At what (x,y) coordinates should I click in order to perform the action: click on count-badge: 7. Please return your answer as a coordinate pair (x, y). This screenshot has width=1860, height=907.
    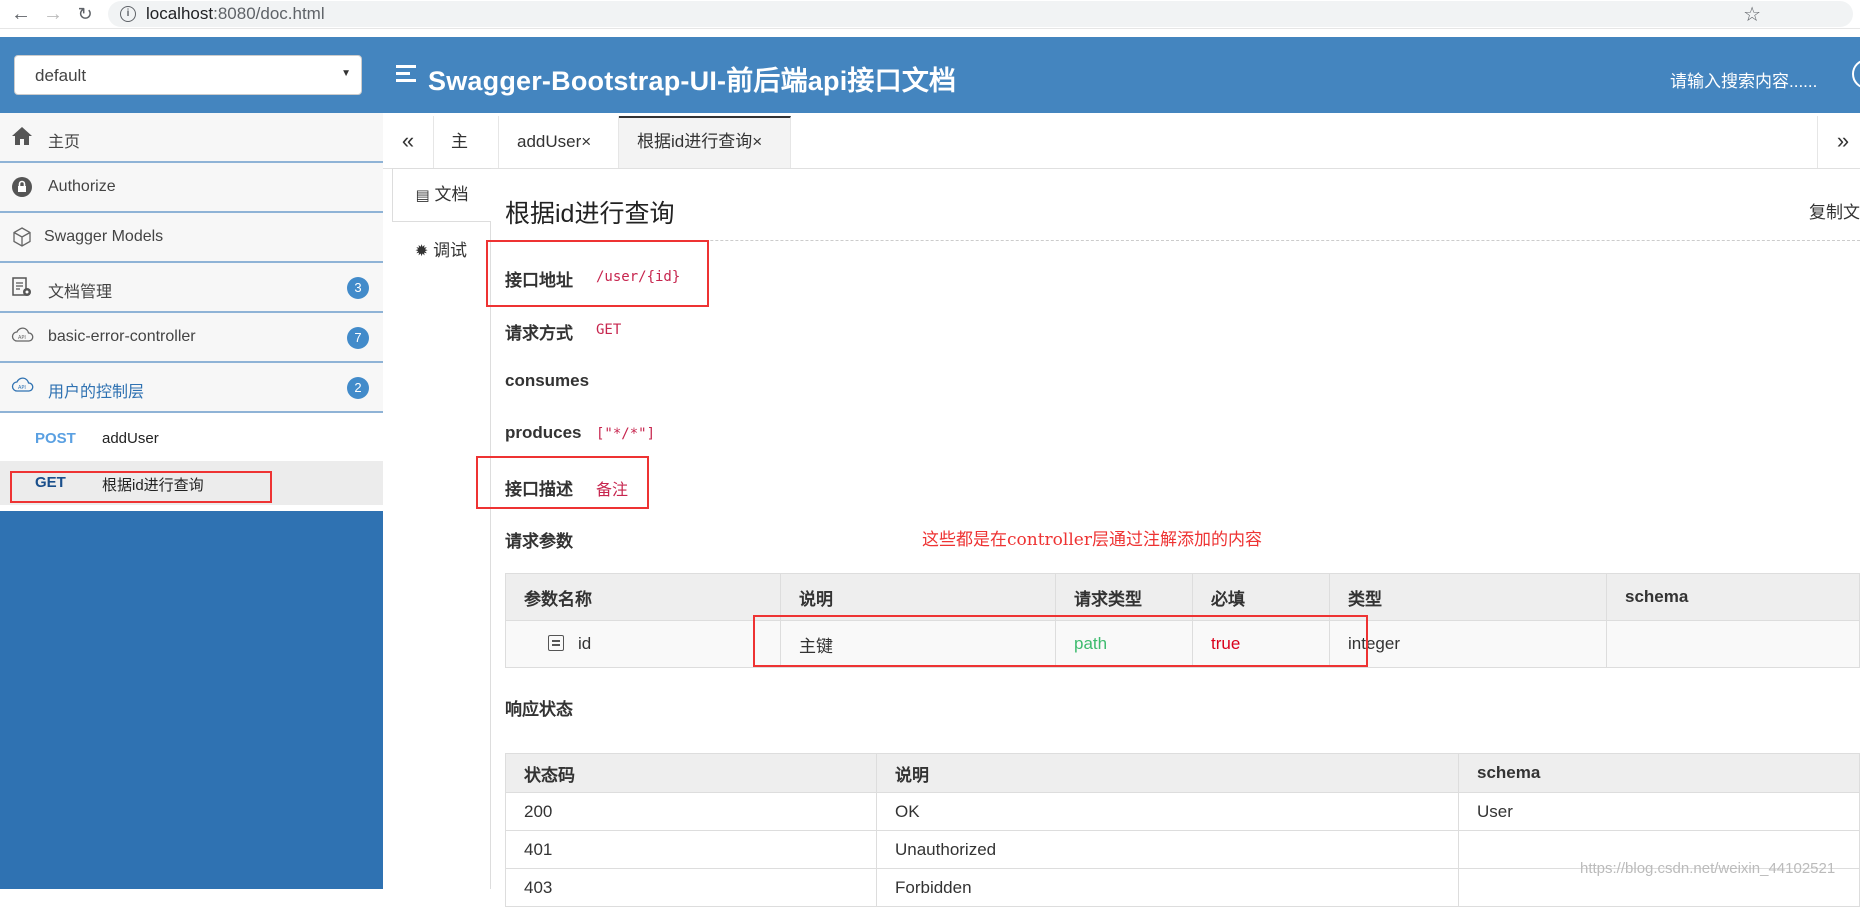
    Looking at the image, I should click on (358, 338).